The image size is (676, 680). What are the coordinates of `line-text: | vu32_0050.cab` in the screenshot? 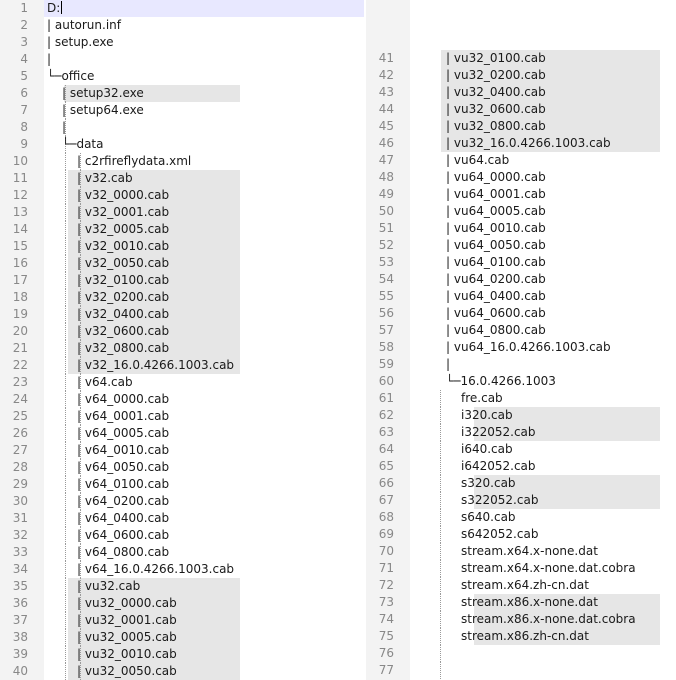 It's located at (127, 671).